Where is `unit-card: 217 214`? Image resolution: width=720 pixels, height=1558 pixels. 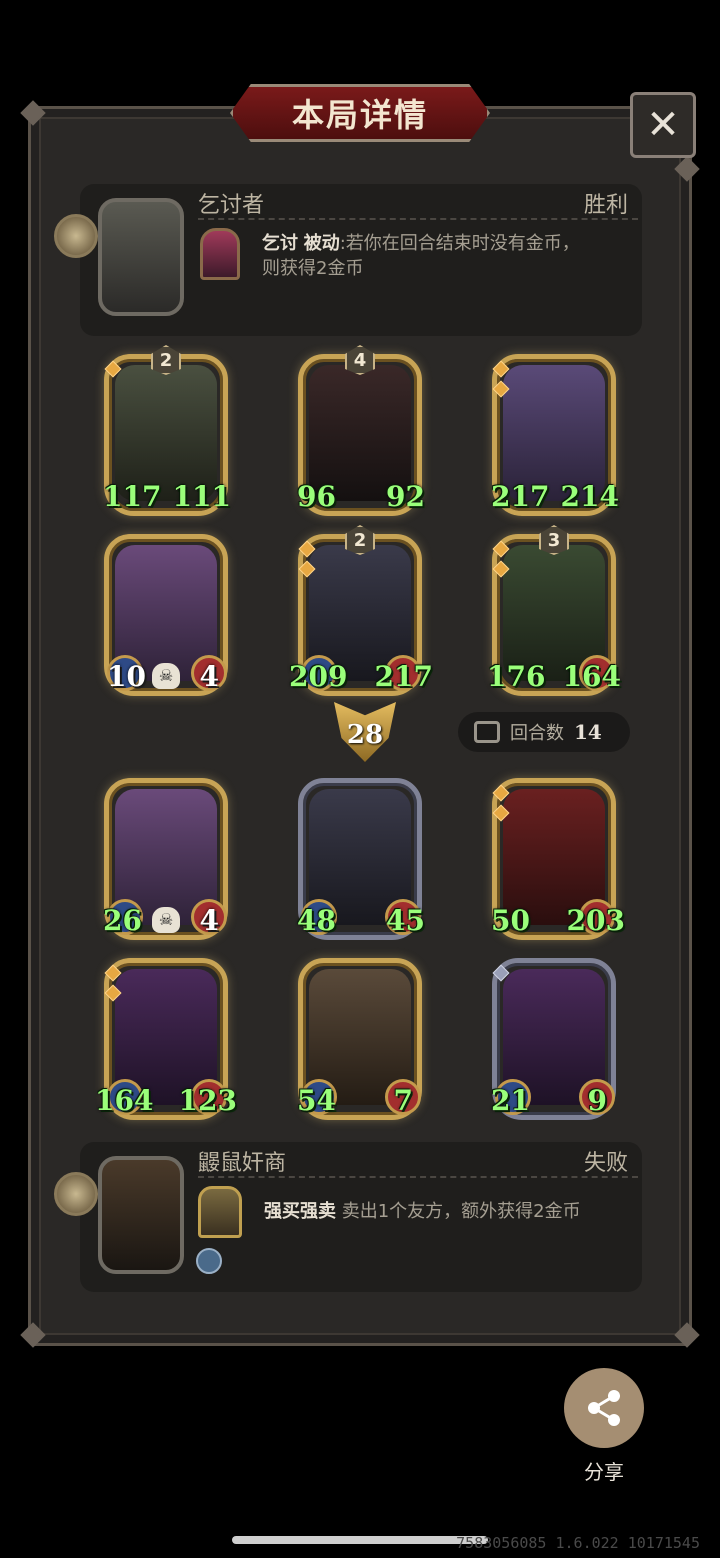
unit-card: 217 214 is located at coordinates (555, 435).